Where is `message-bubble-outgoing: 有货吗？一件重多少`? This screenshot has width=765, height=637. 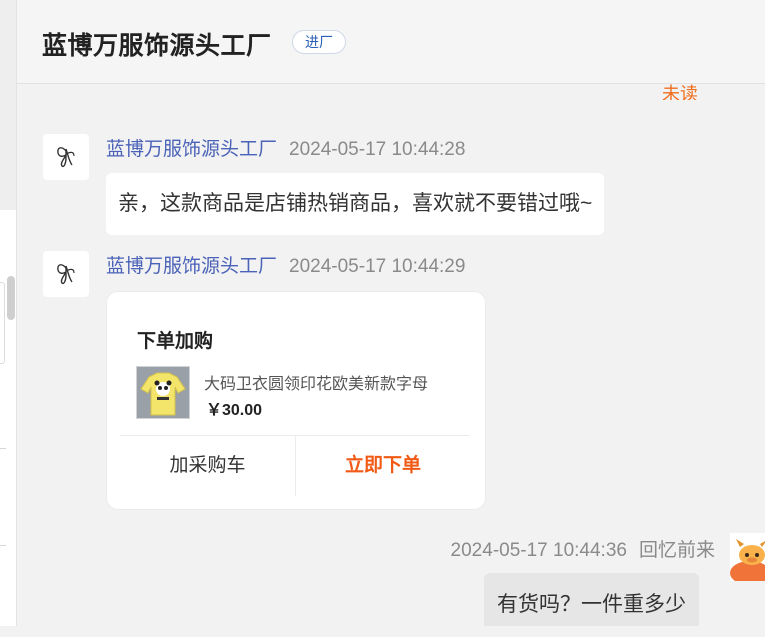 message-bubble-outgoing: 有货吗？一件重多少 is located at coordinates (591, 599).